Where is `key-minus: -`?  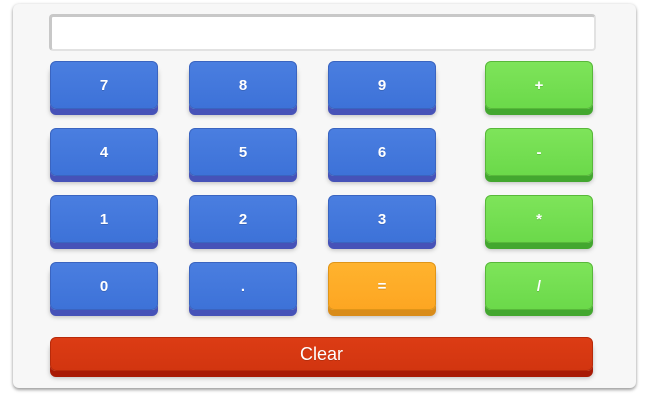
key-minus: - is located at coordinates (539, 152).